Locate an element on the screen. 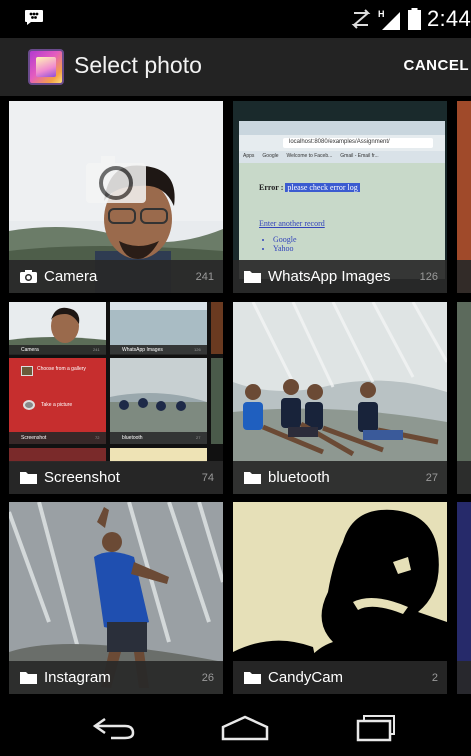 This screenshot has height=756, width=471. album-tile-instagram: Instagram 26 is located at coordinates (116, 598).